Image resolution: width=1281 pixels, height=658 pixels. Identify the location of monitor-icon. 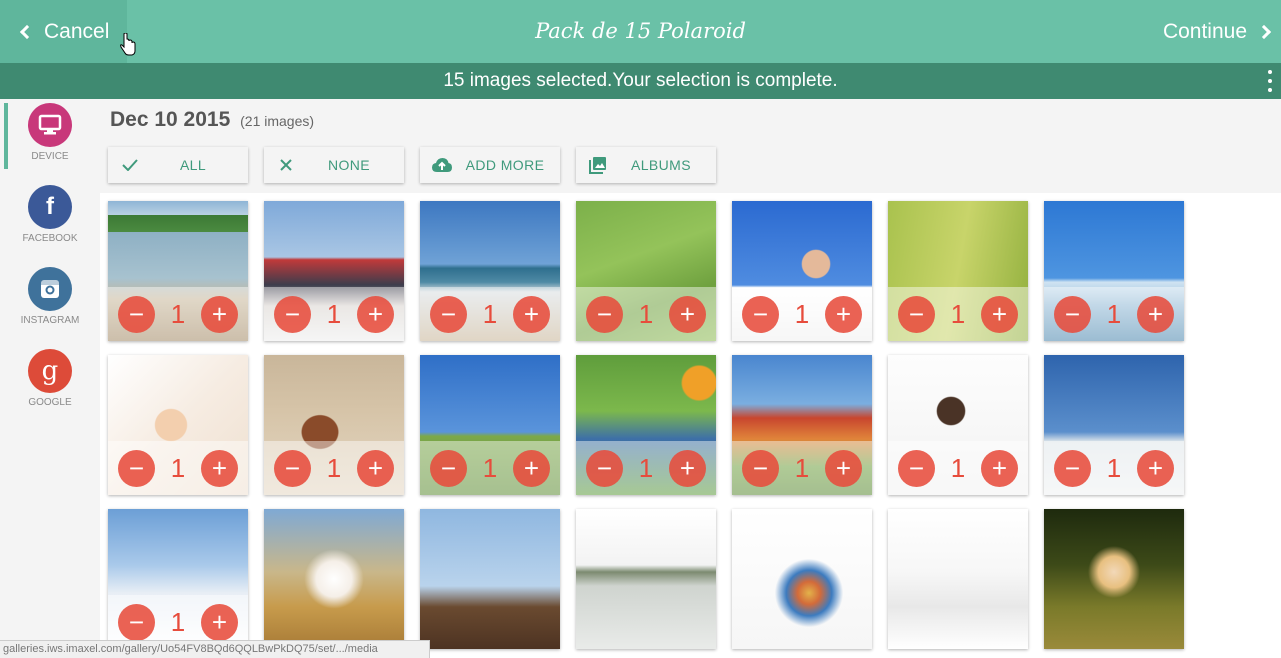
(50, 125).